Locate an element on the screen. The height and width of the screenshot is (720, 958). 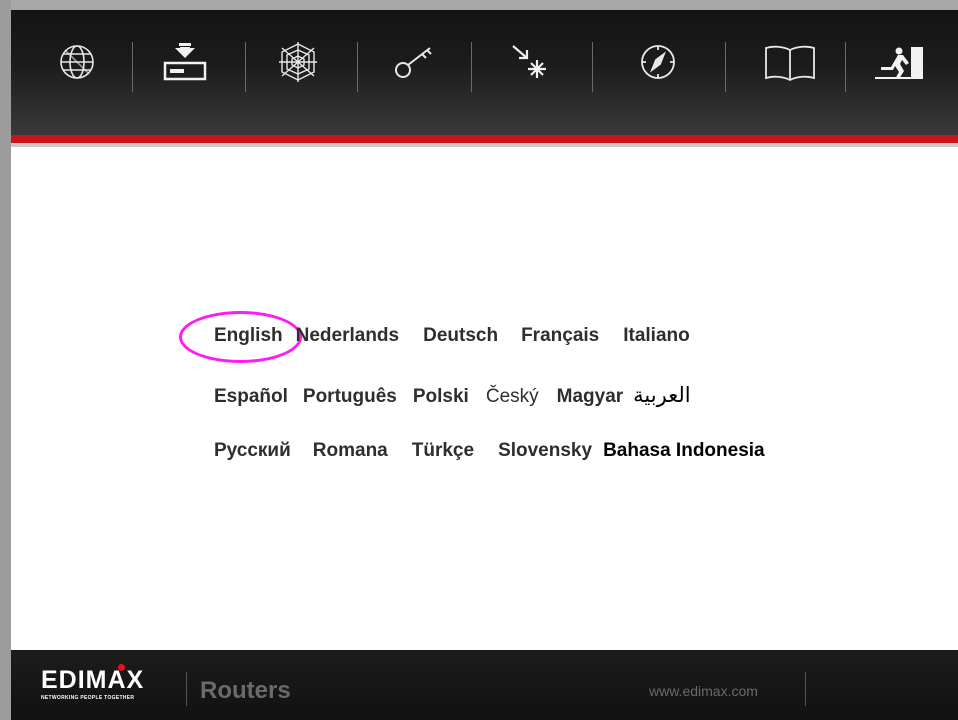
window-top-border is located at coordinates (479, 5).